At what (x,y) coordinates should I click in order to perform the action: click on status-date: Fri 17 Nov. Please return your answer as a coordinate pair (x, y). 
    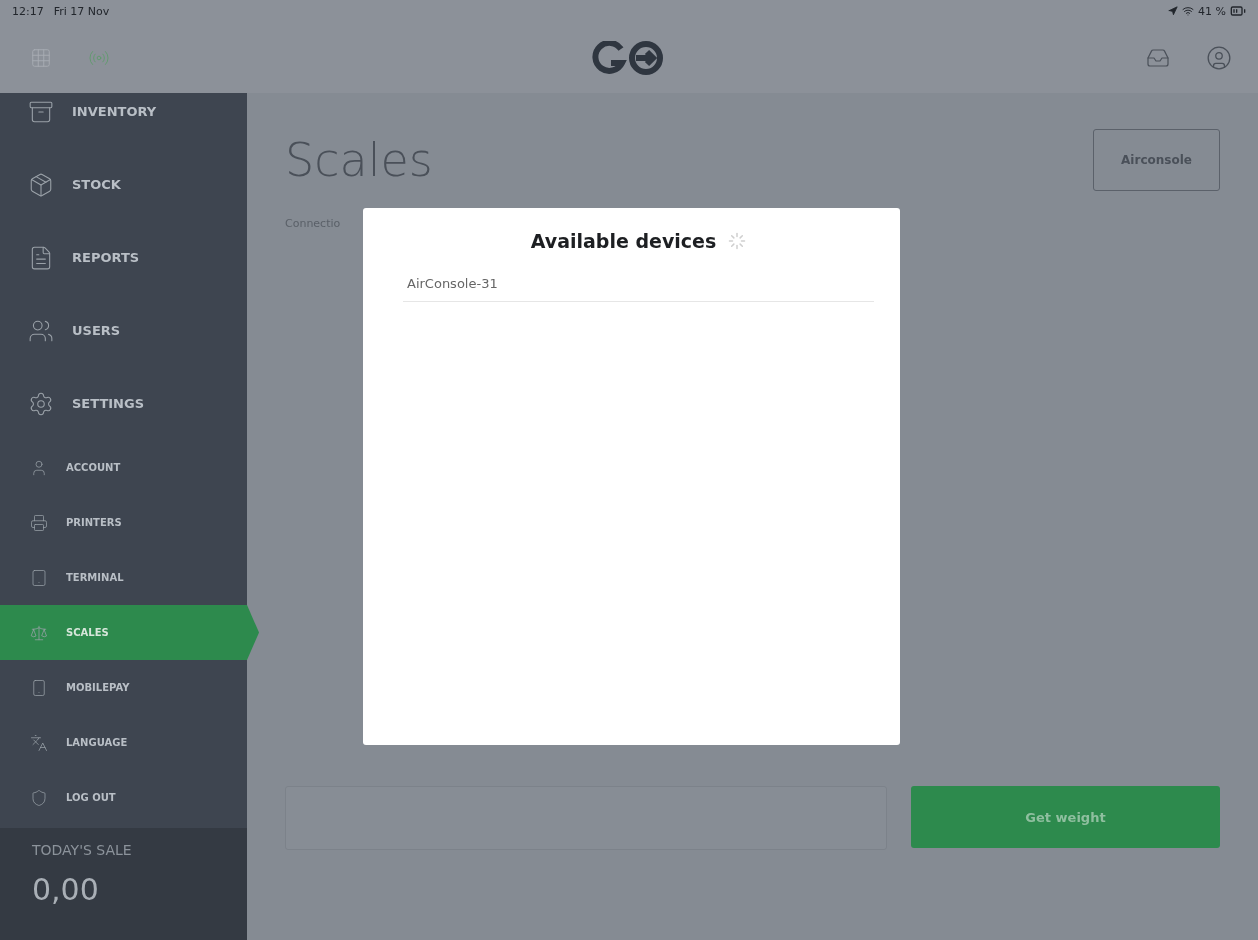
    Looking at the image, I should click on (81, 11).